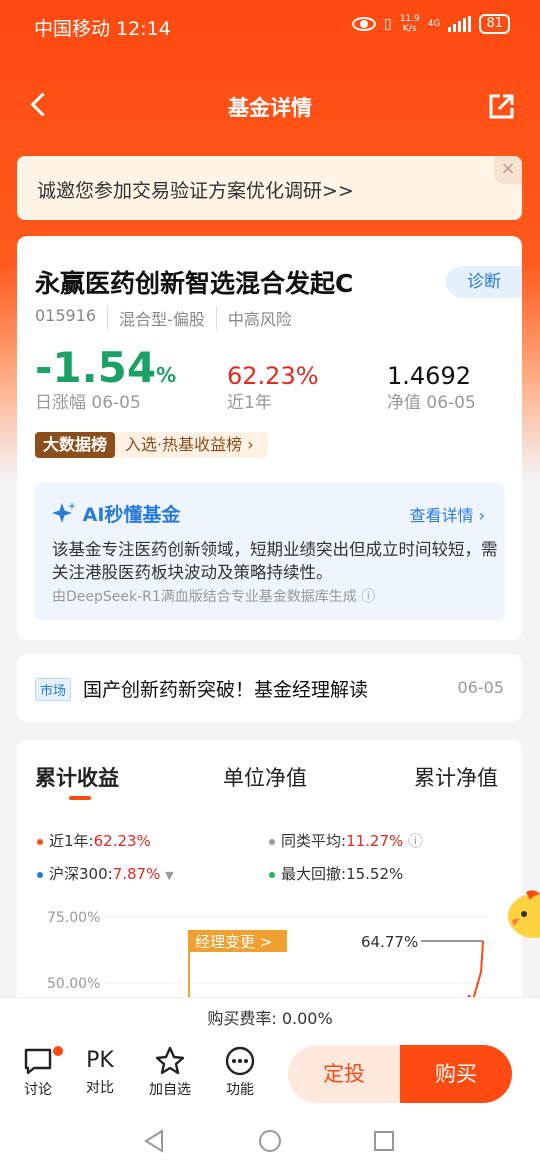  What do you see at coordinates (460, 24) in the screenshot?
I see `signal-icon` at bounding box center [460, 24].